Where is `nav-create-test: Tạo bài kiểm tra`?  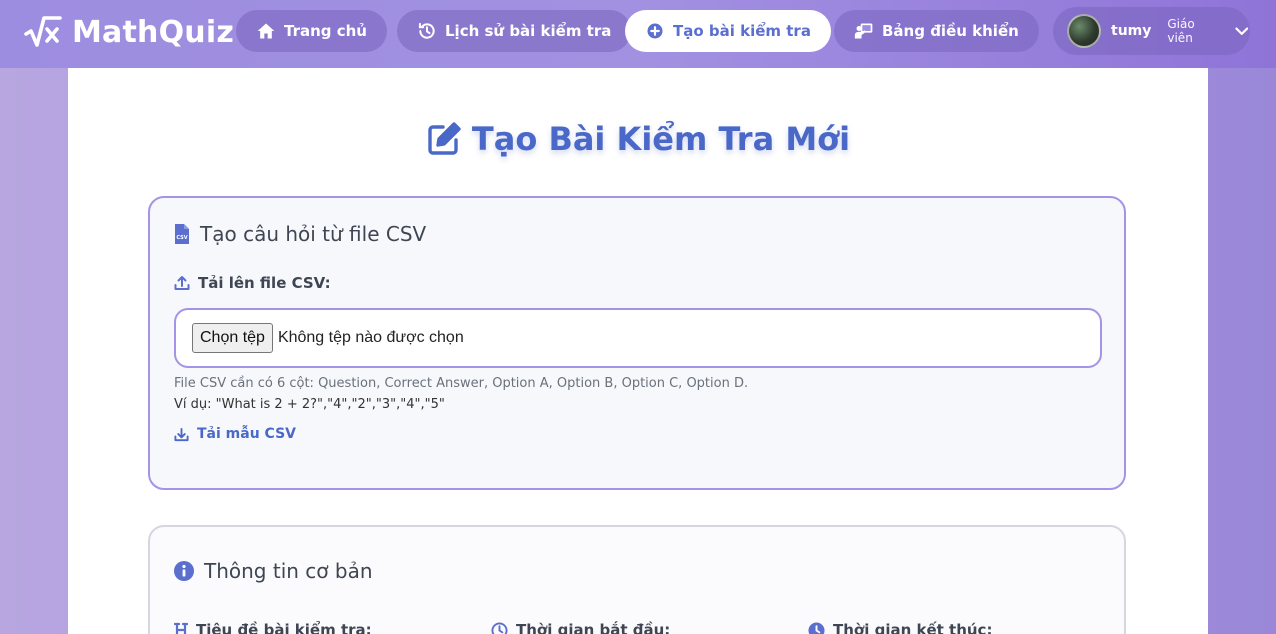
nav-create-test: Tạo bài kiểm tra is located at coordinates (728, 31).